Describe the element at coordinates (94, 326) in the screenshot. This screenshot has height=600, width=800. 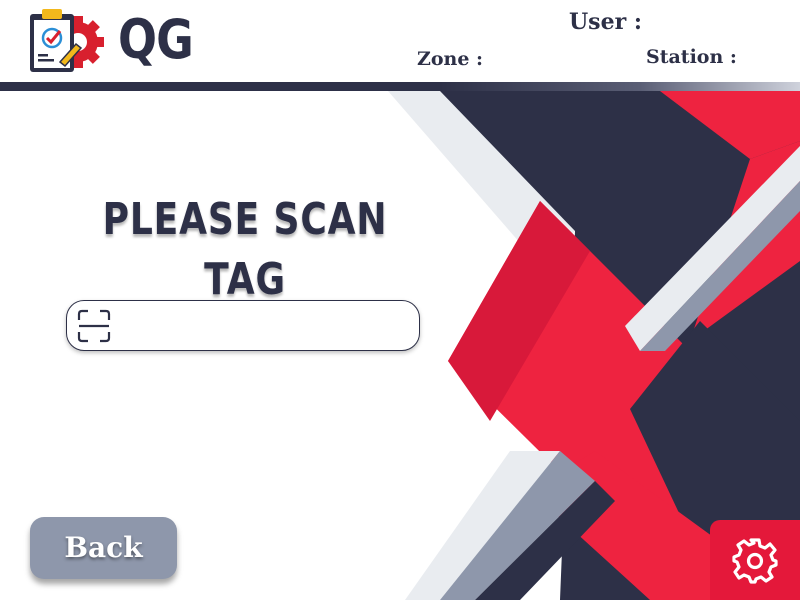
I see `scan-frame-icon` at that location.